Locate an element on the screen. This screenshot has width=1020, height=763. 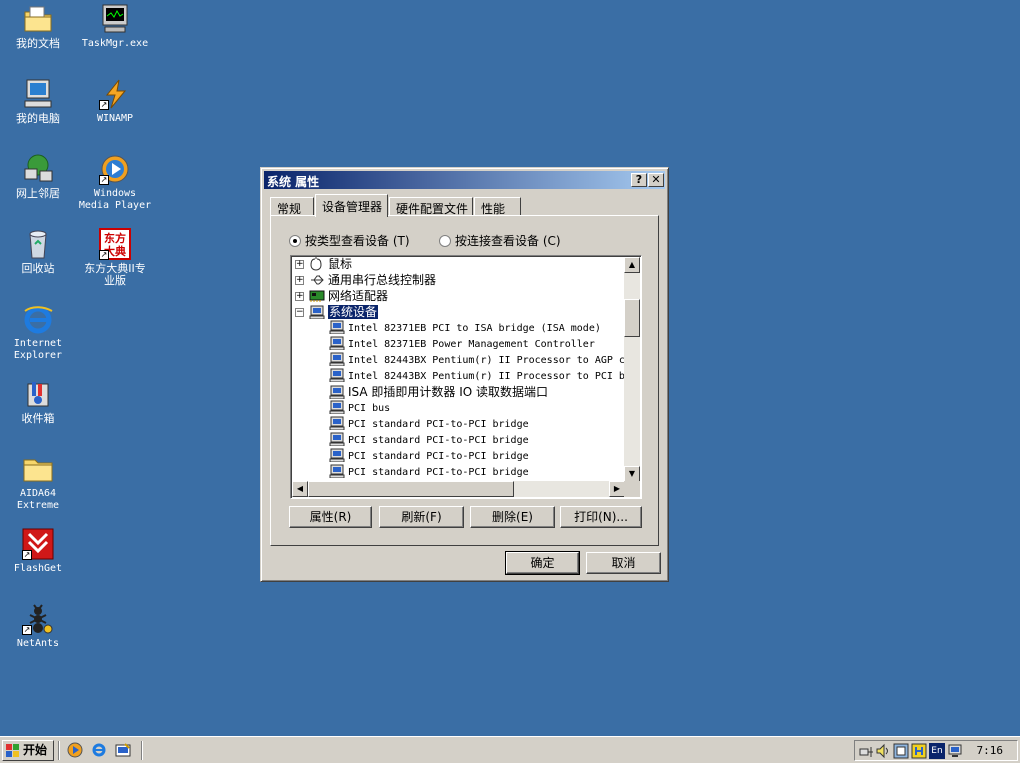
desktop-icon-label: Internet Explorer is located at coordinates (38, 349).